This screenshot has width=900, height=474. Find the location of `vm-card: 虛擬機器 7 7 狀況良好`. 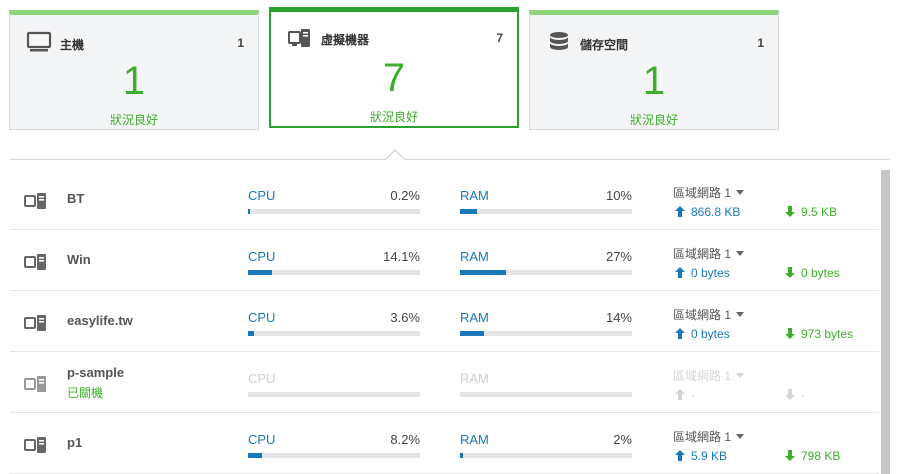

vm-card: 虛擬機器 7 7 狀況良好 is located at coordinates (394, 67).